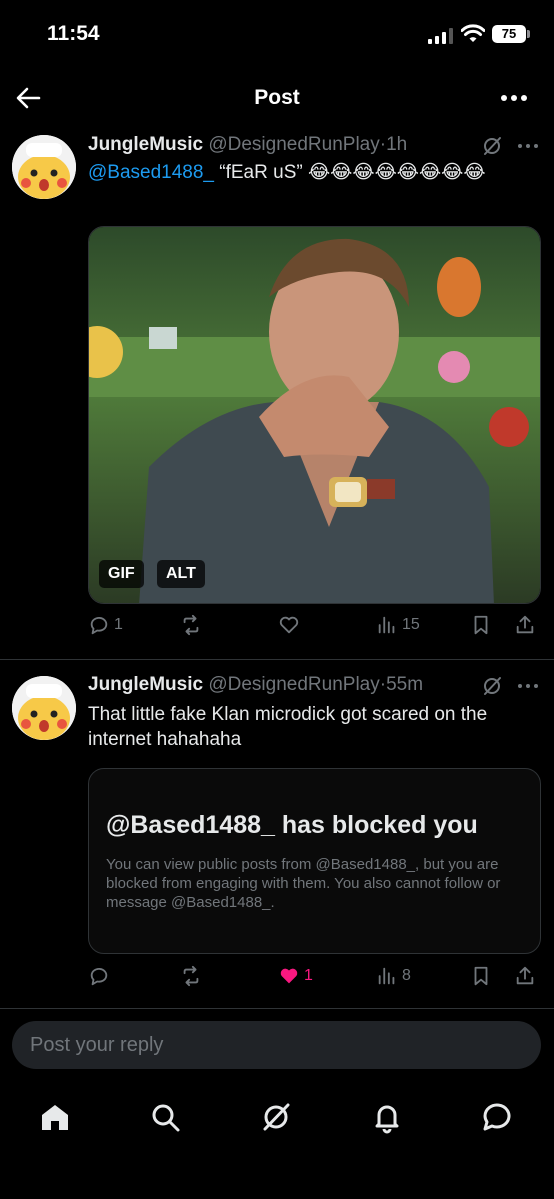  What do you see at coordinates (277, 1008) in the screenshot?
I see `post-divider` at bounding box center [277, 1008].